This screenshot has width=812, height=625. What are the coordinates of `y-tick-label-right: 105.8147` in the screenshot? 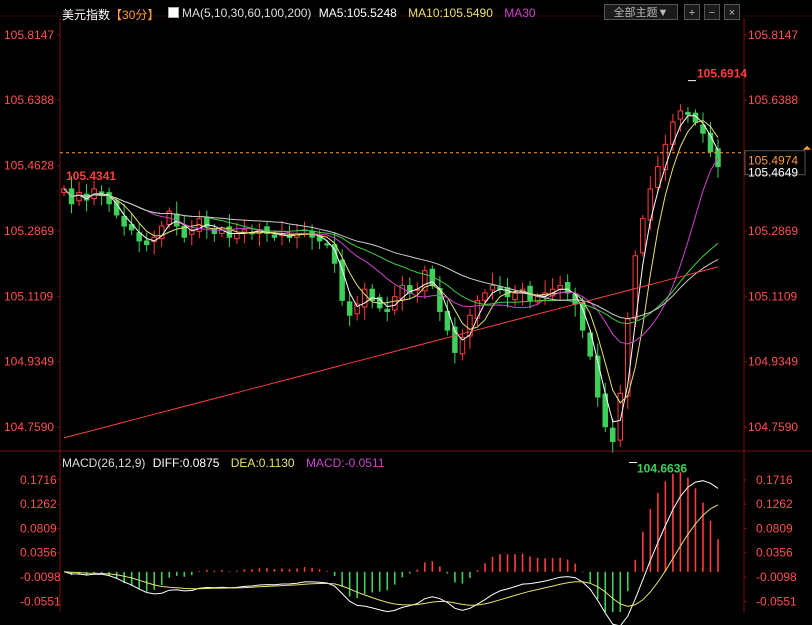 It's located at (773, 35).